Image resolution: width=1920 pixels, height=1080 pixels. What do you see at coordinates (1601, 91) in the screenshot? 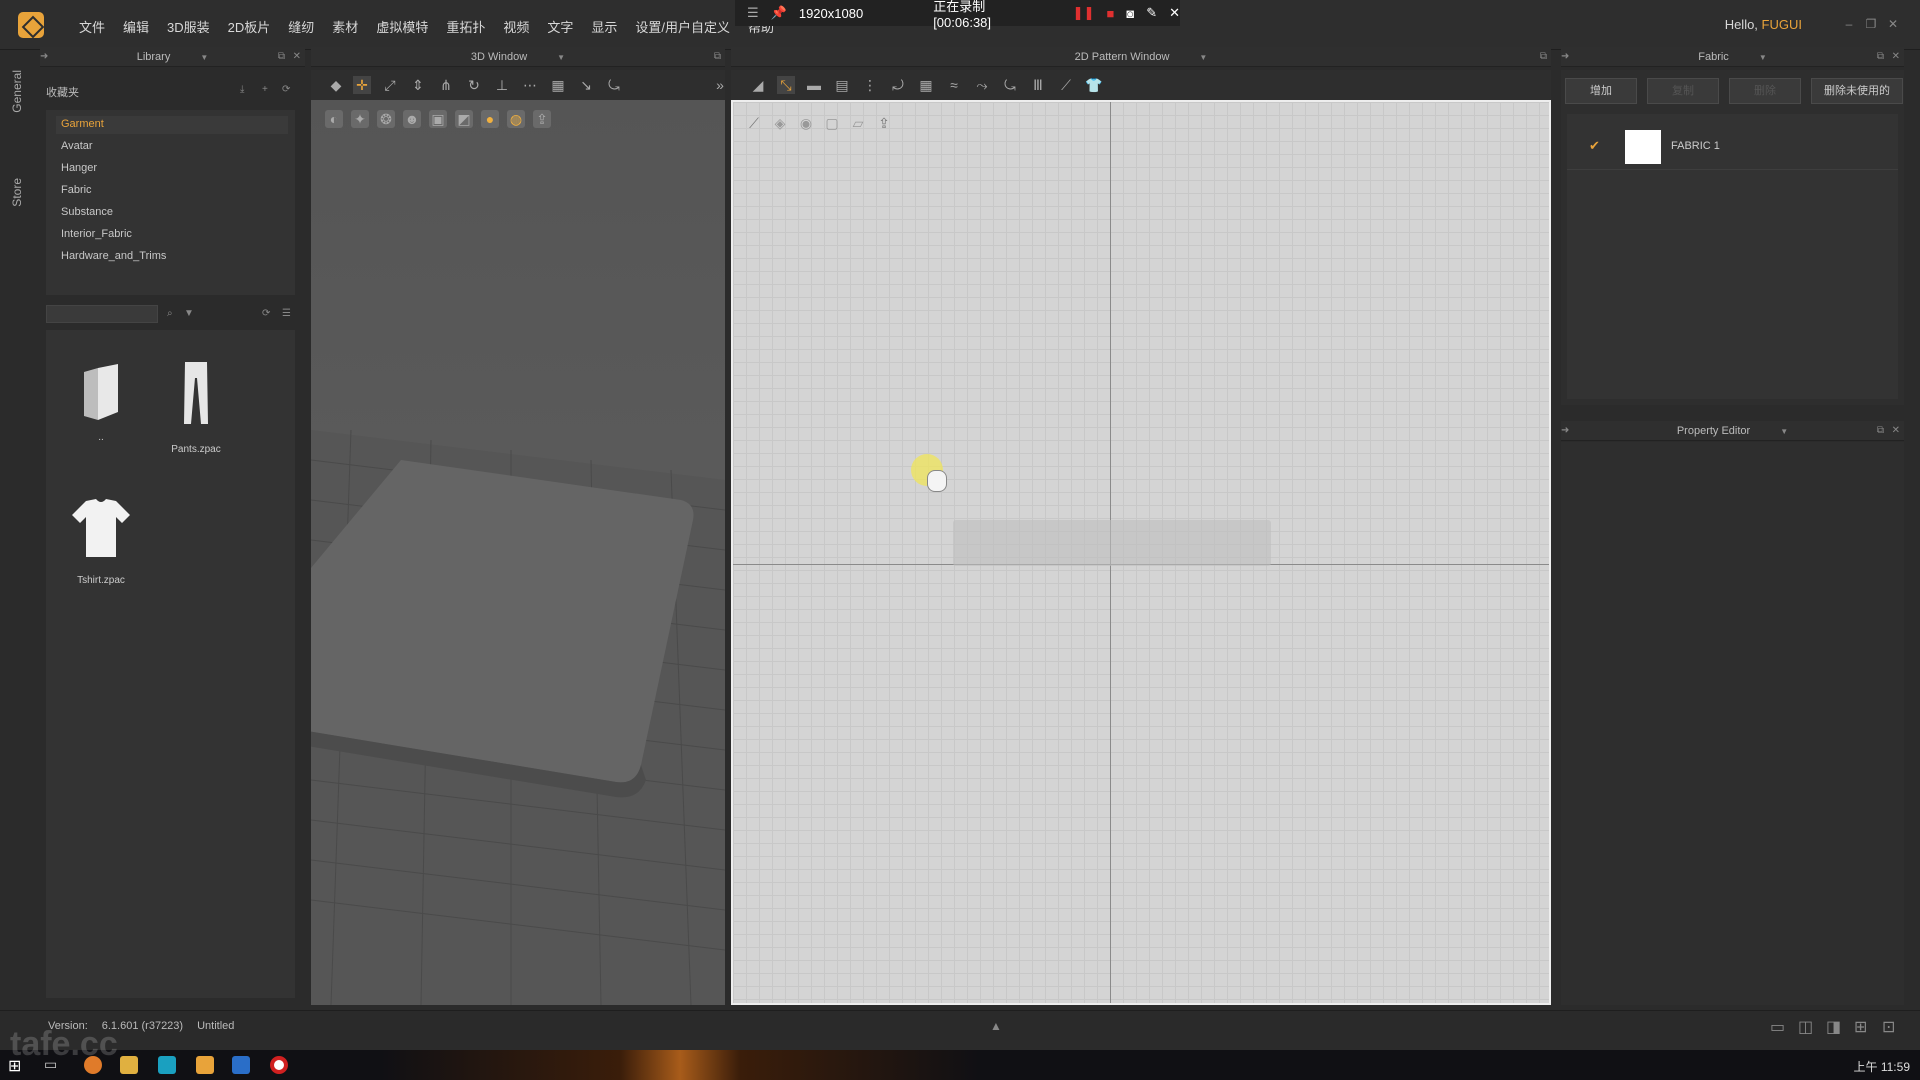
I see `add-fabric-button: 增加` at bounding box center [1601, 91].